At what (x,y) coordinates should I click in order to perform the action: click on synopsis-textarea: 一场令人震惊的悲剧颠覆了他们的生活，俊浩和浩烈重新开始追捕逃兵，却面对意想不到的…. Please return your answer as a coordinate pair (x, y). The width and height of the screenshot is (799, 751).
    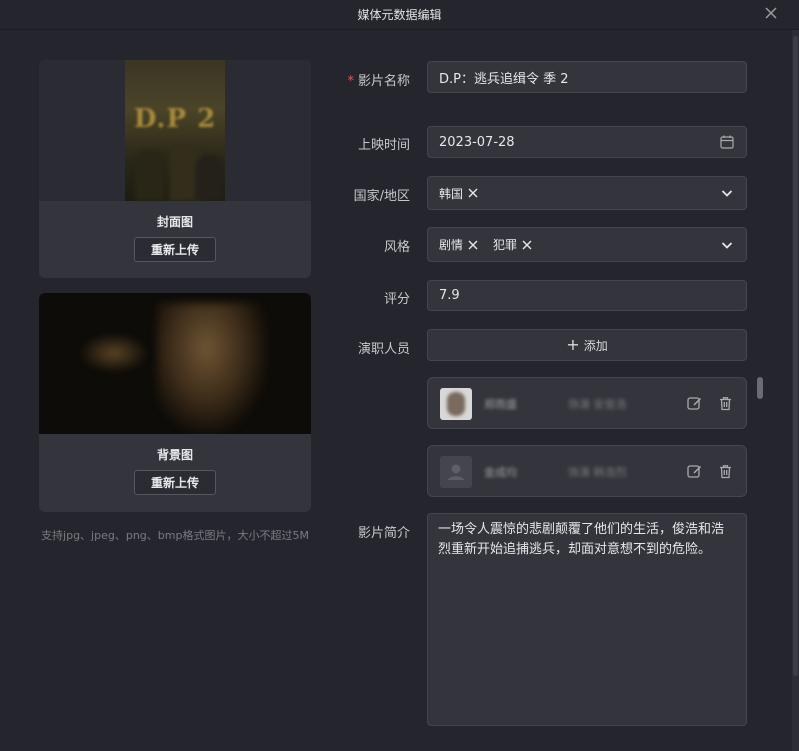
    Looking at the image, I should click on (587, 619).